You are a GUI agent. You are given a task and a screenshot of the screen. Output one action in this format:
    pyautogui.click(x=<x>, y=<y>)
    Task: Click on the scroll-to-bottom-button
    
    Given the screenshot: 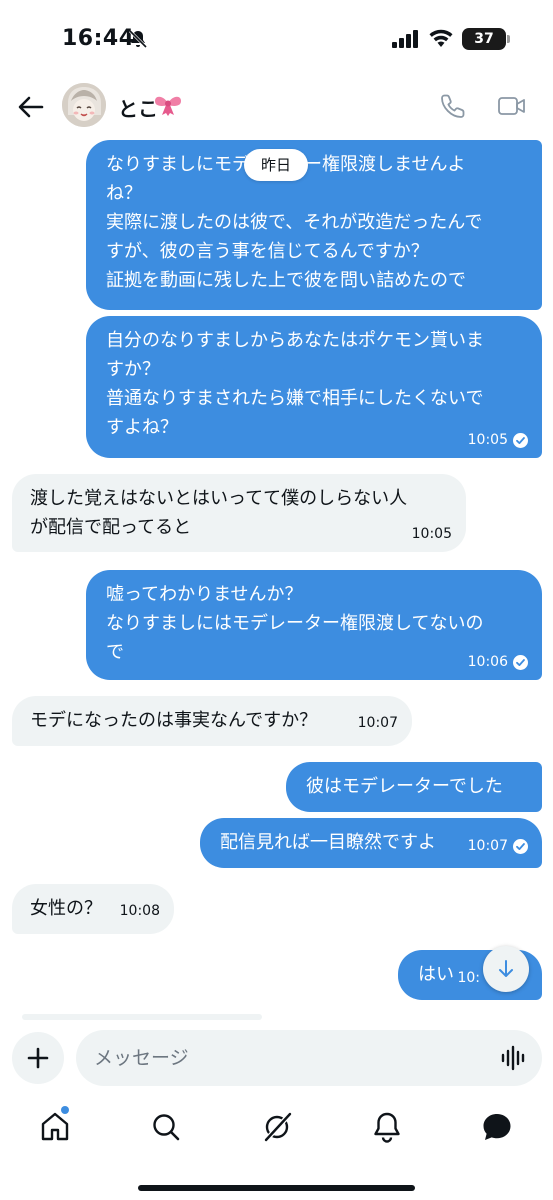 What is the action you would take?
    pyautogui.click(x=506, y=969)
    